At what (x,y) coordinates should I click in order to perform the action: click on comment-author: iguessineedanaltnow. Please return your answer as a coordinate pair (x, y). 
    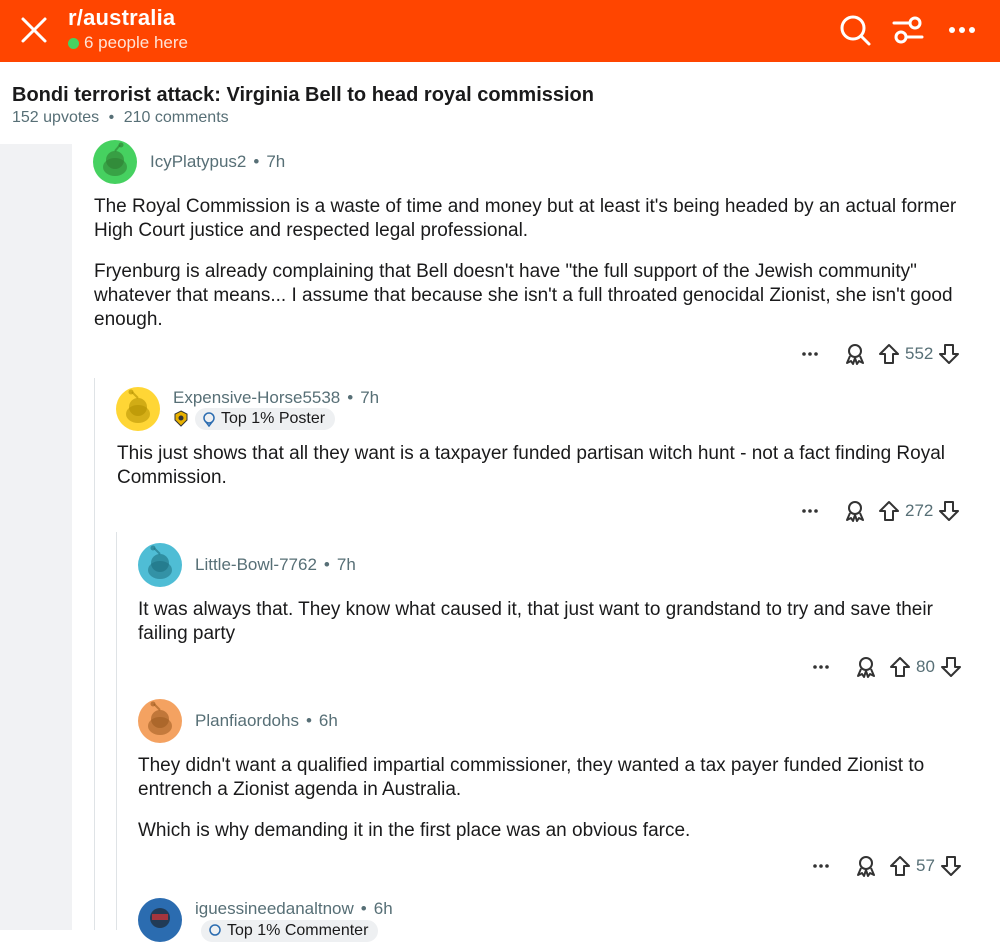
    Looking at the image, I should click on (274, 909).